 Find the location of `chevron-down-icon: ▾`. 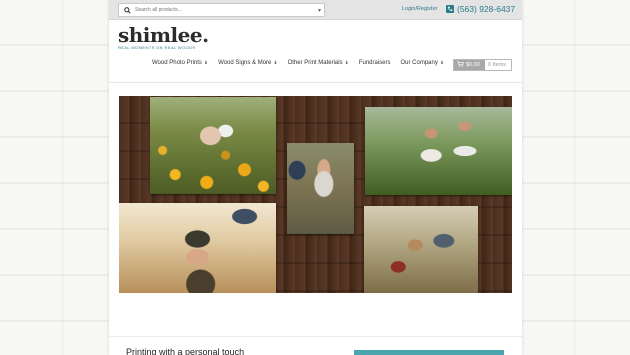

chevron-down-icon: ▾ is located at coordinates (319, 10).